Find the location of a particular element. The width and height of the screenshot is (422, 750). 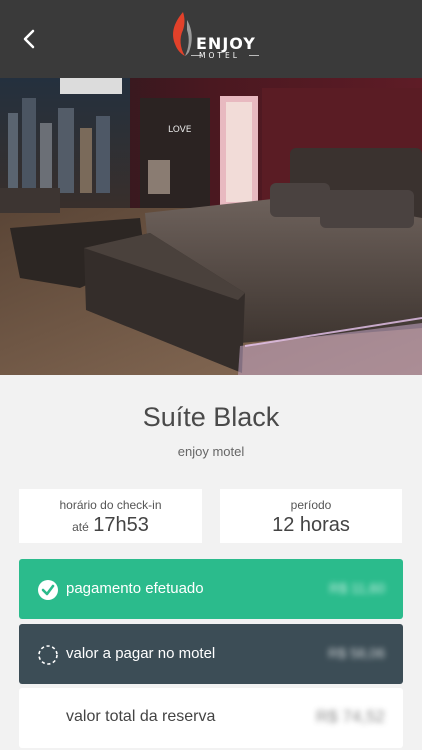

checkin-card: horário do check-in até 17h53 is located at coordinates (110, 516).